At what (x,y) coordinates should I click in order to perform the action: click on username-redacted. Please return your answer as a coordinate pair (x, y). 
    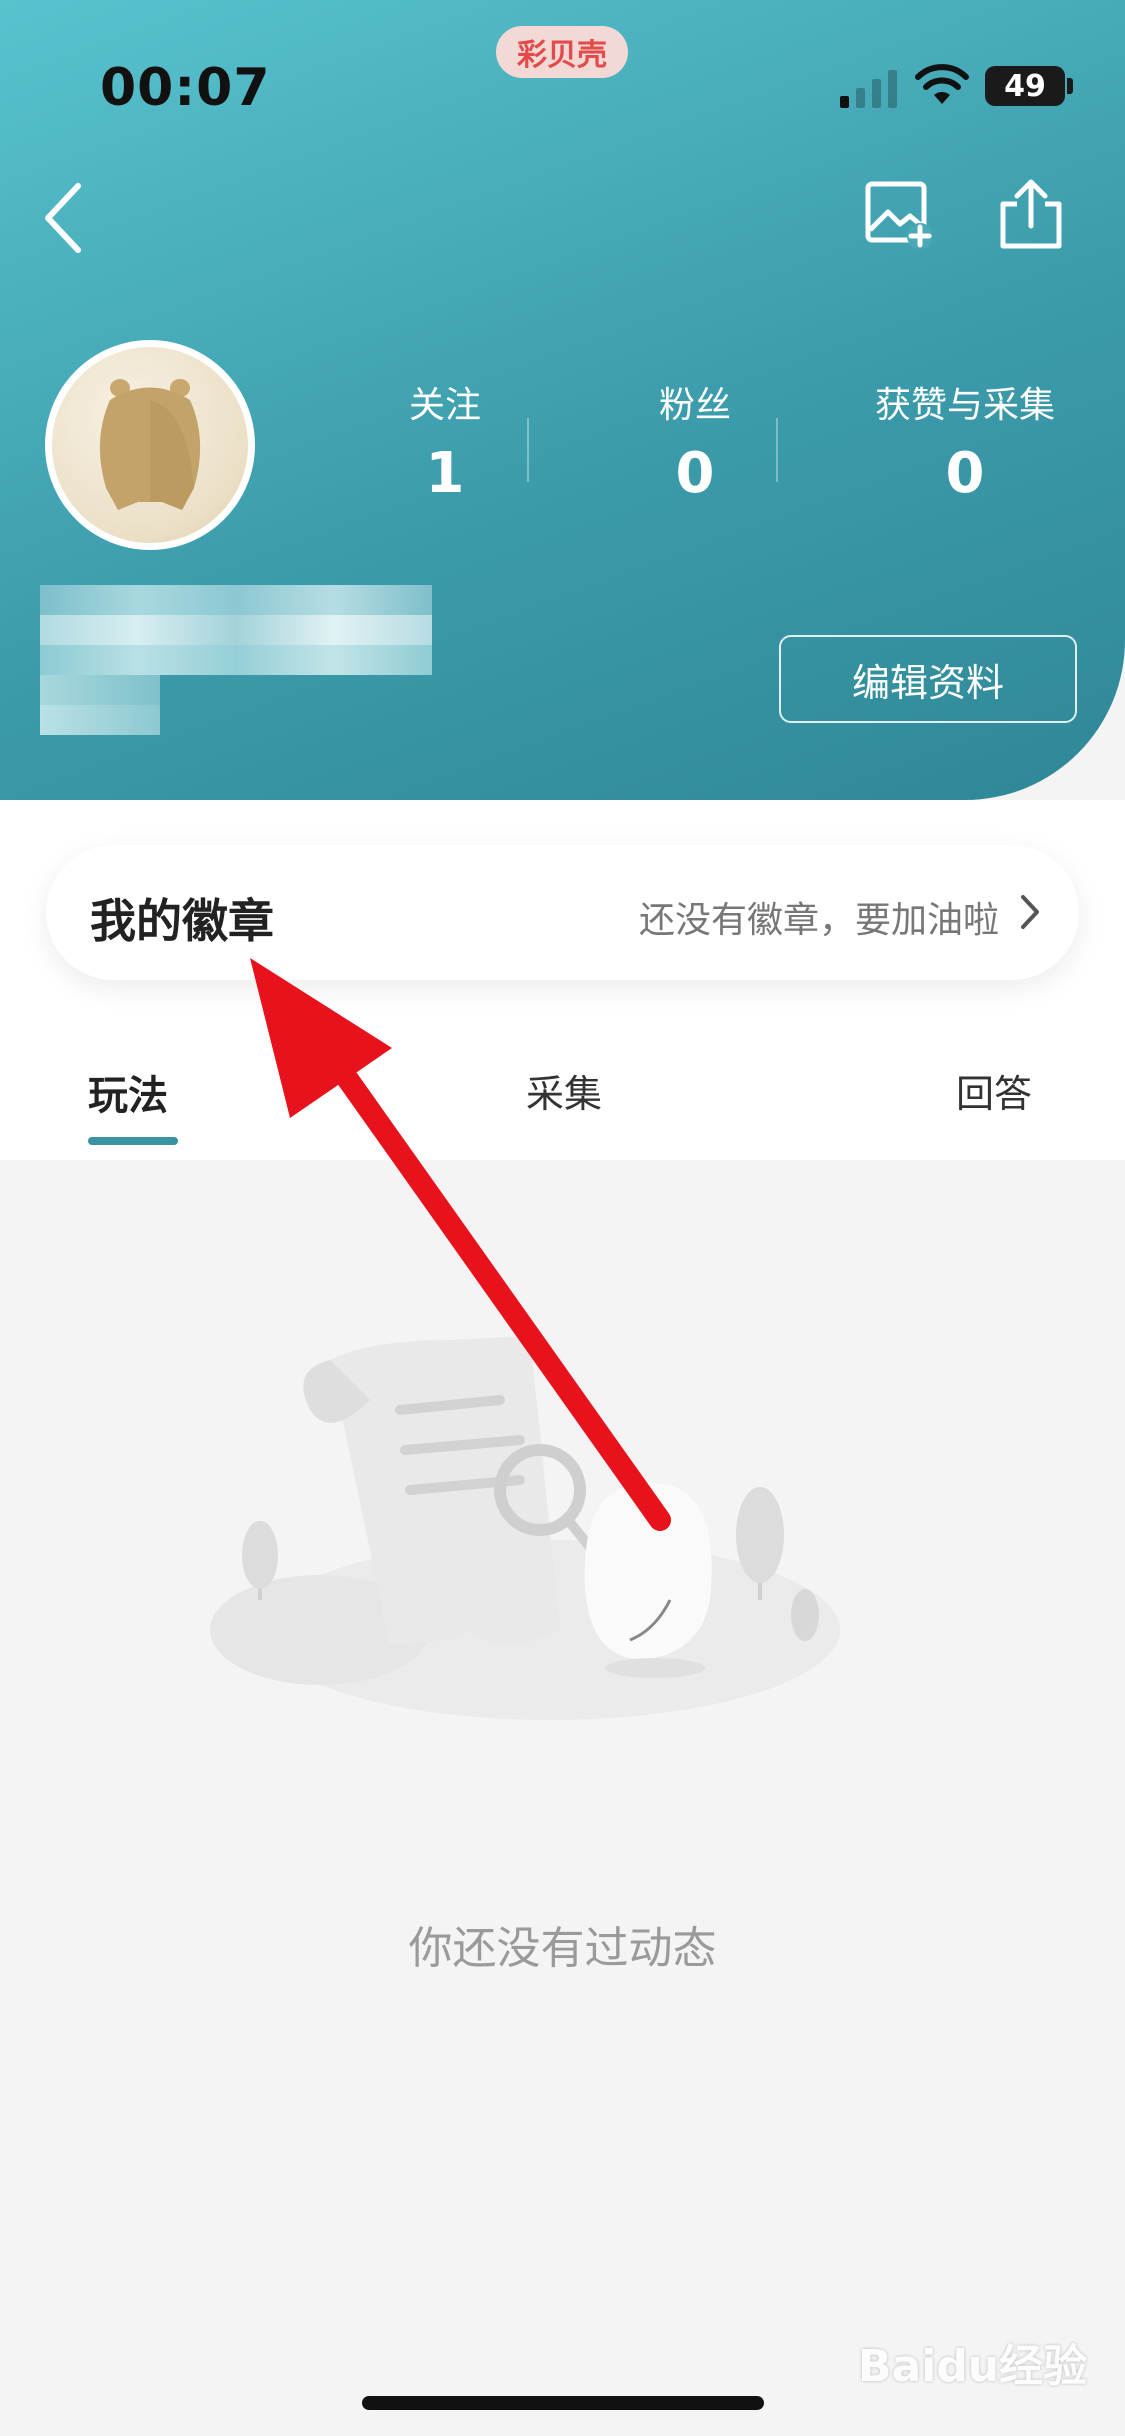
    Looking at the image, I should click on (236, 661).